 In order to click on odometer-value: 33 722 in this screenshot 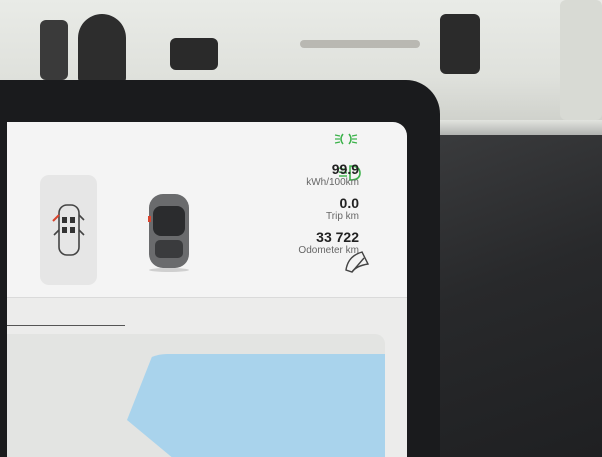, I will do `click(337, 237)`.